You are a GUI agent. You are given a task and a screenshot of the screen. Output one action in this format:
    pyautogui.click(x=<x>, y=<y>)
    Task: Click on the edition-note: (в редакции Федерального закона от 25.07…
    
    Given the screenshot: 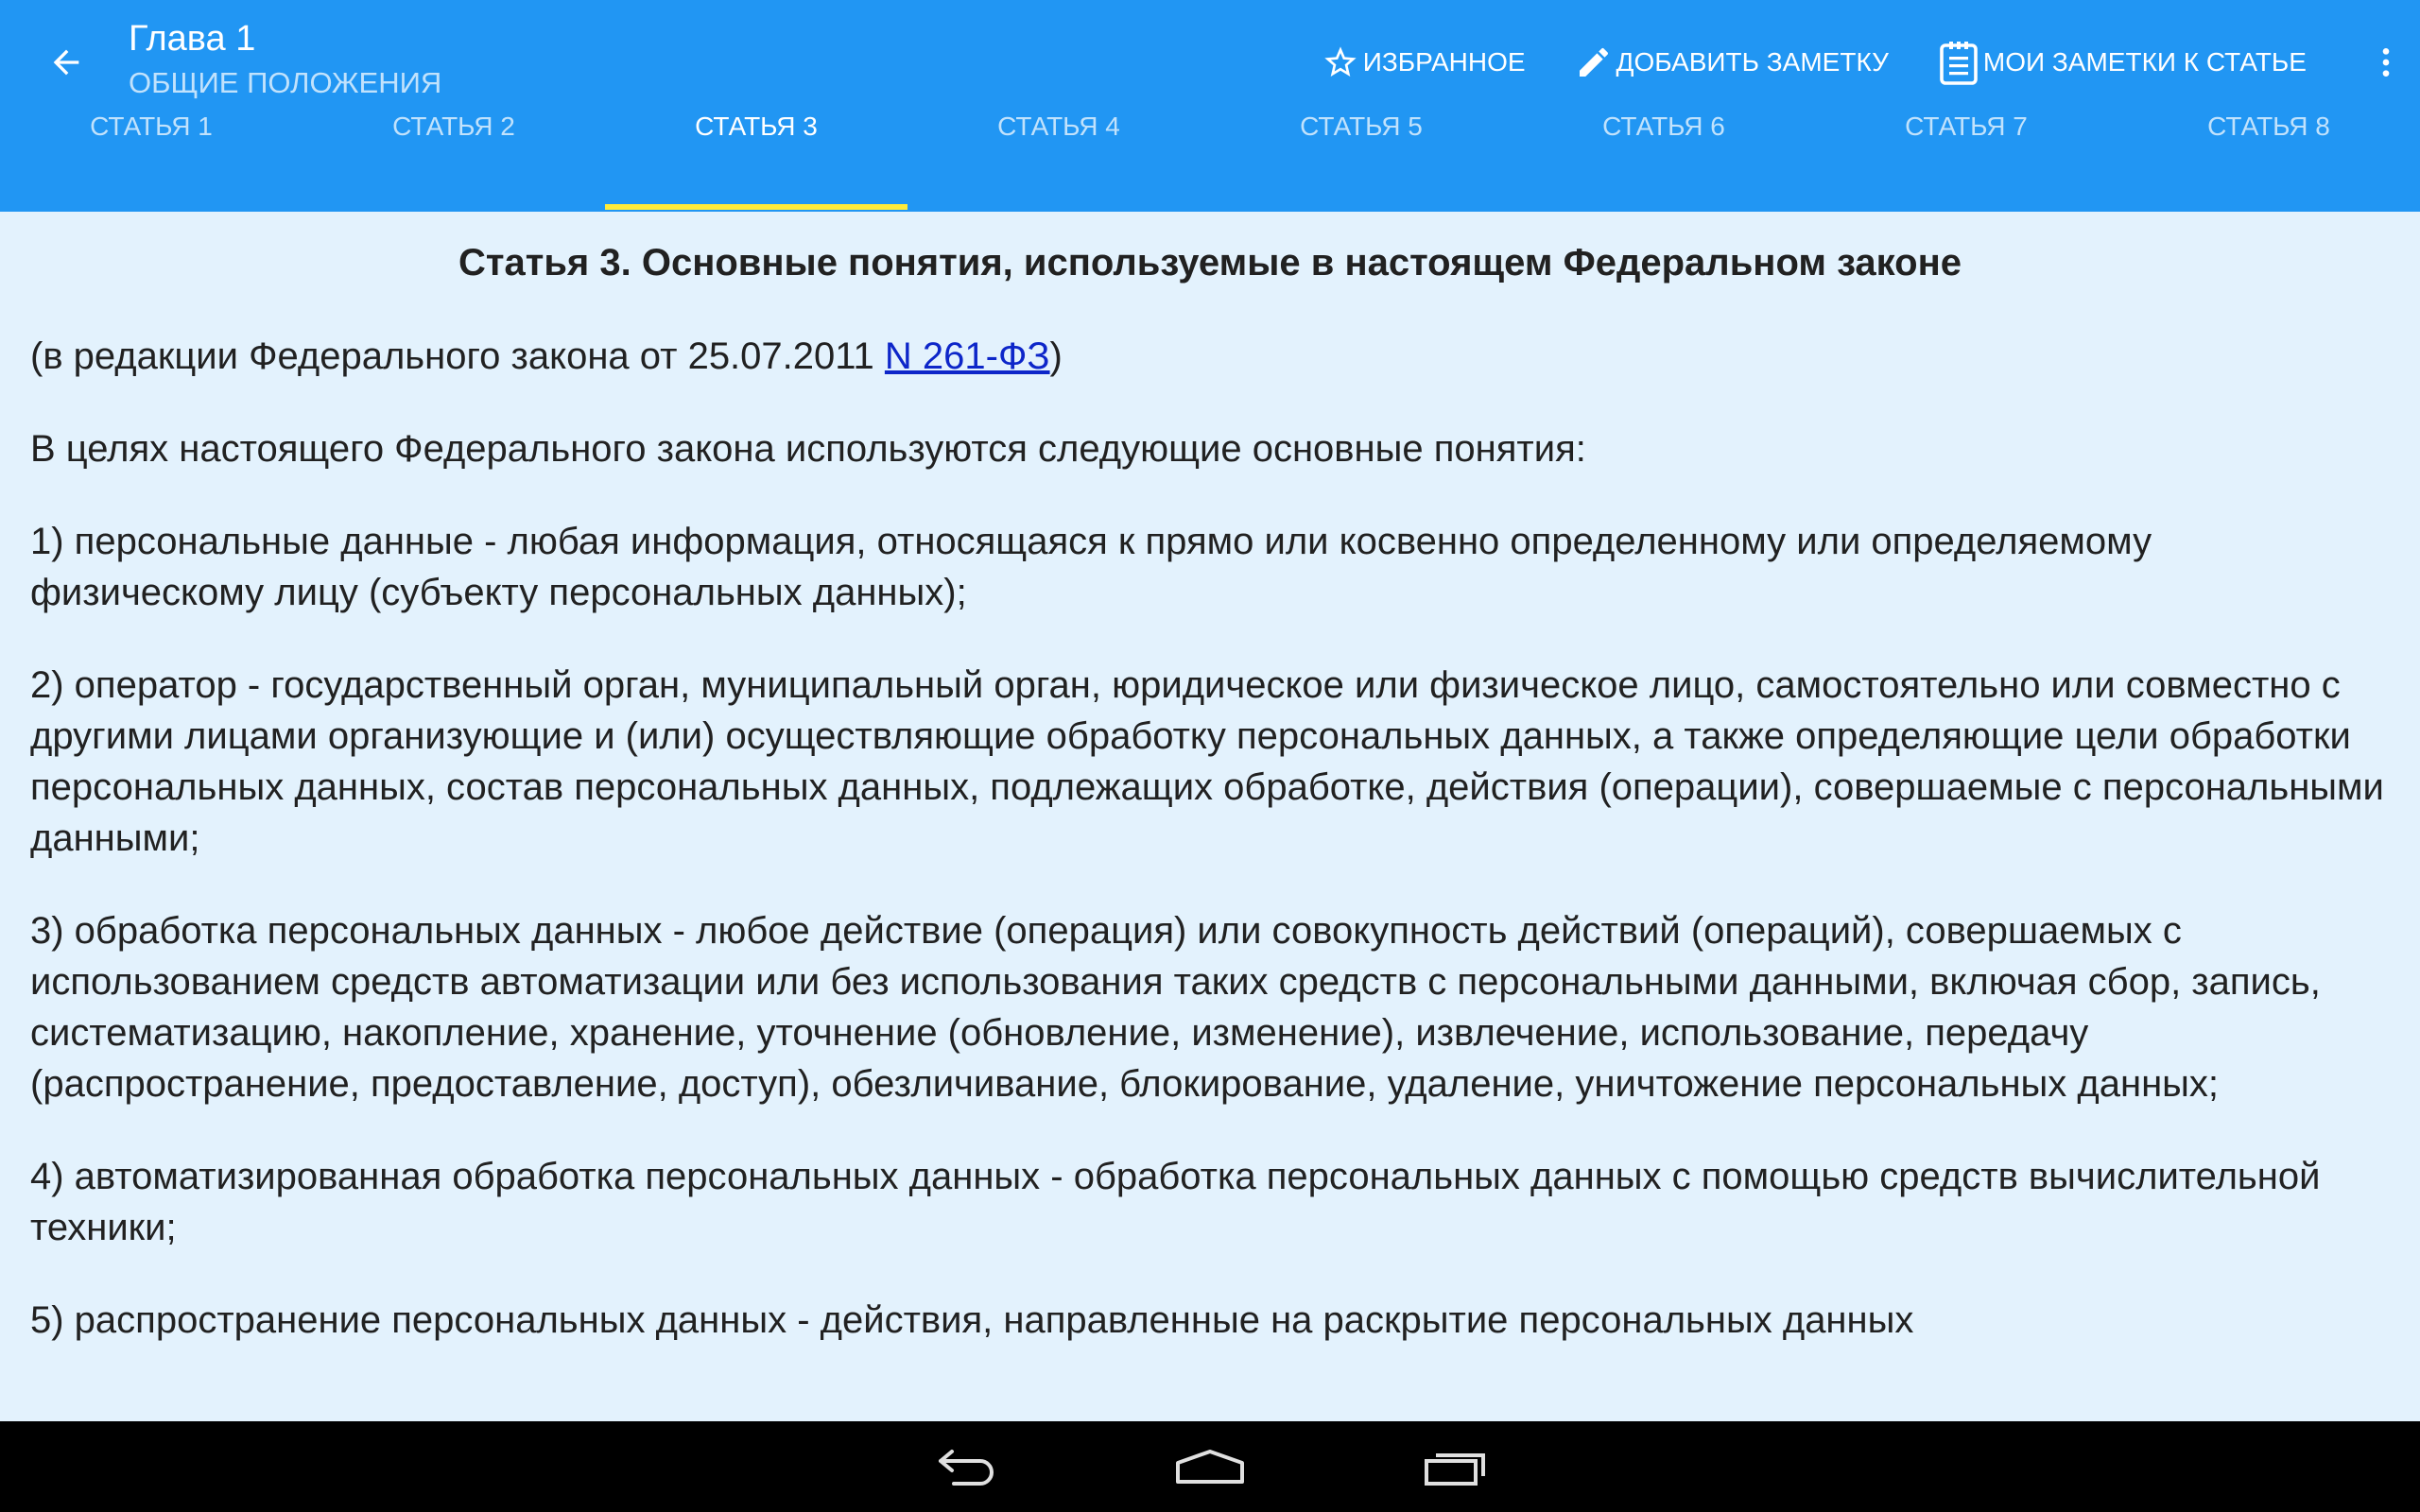 What is the action you would take?
    pyautogui.click(x=1212, y=356)
    